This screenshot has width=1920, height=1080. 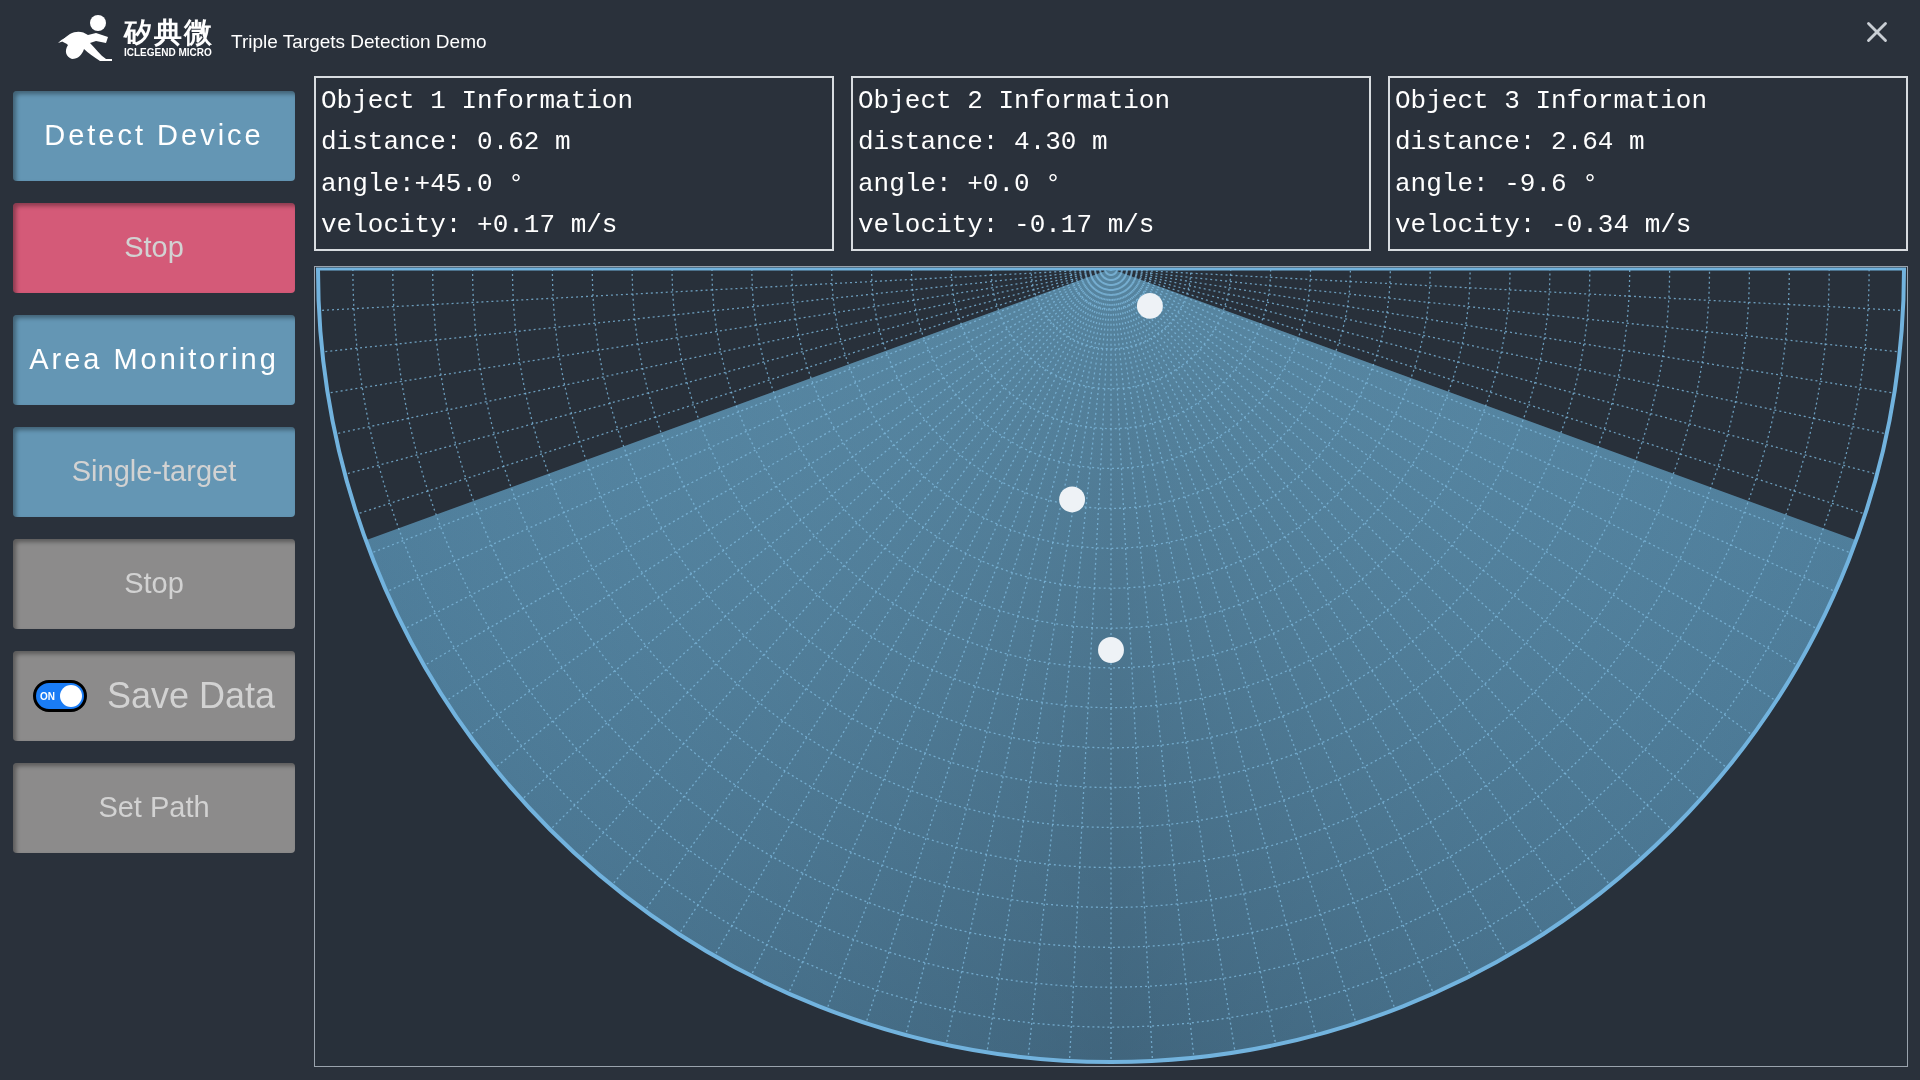 What do you see at coordinates (446, 143) in the screenshot?
I see `object-reading: distance: 0.62 m` at bounding box center [446, 143].